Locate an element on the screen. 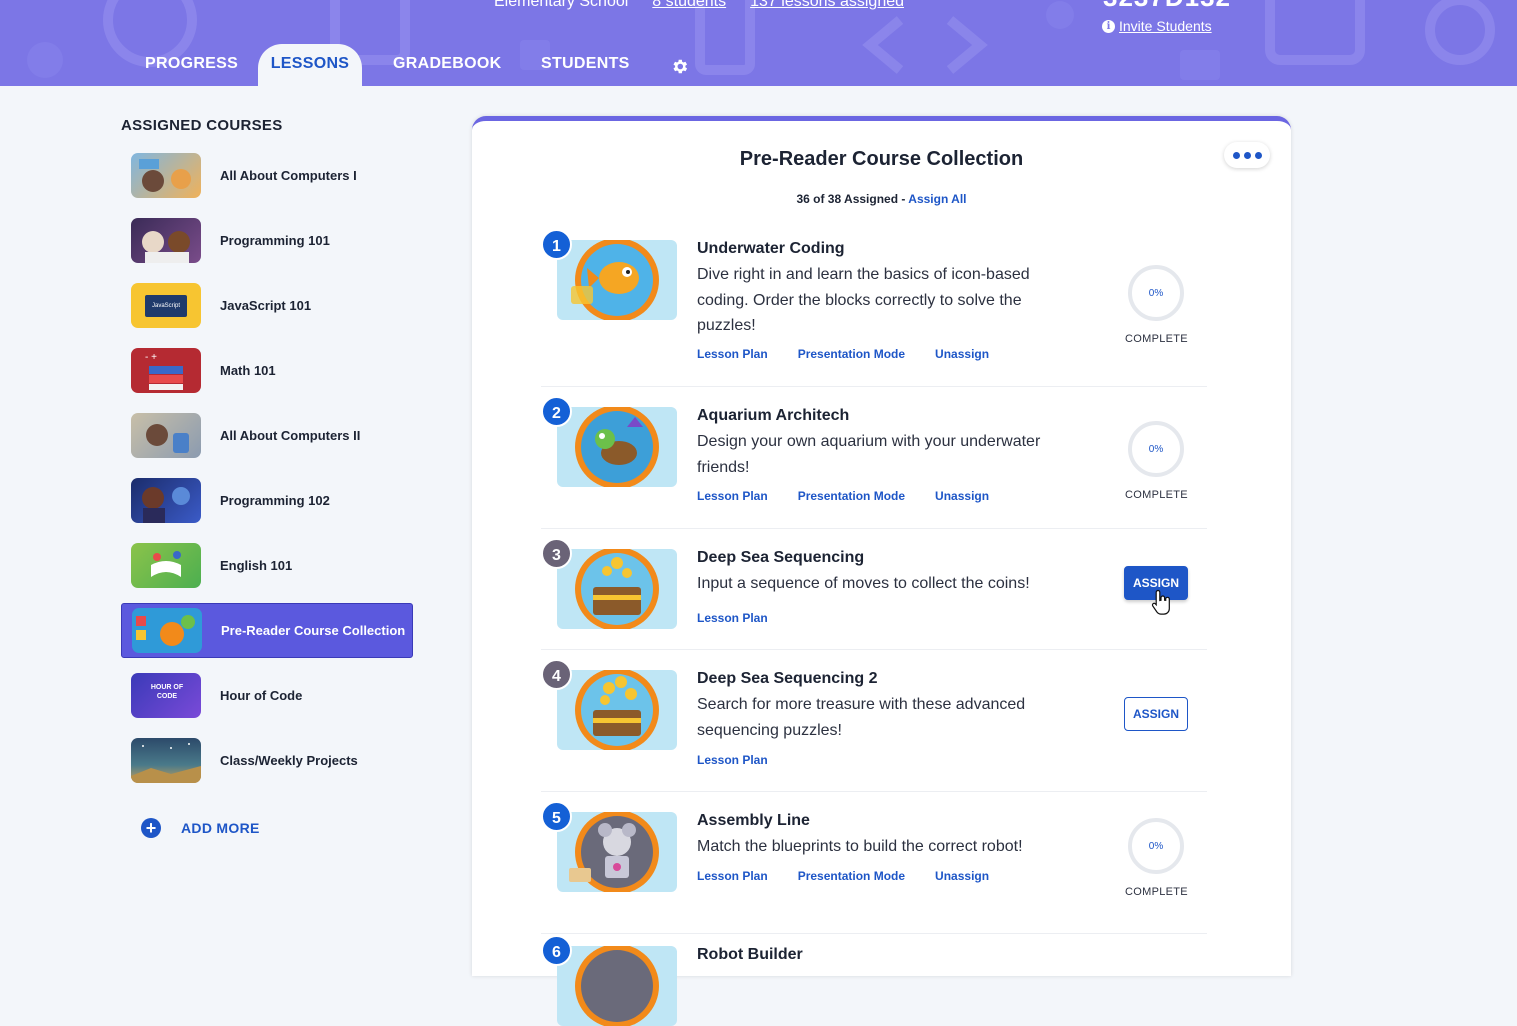  course-label: English 101 is located at coordinates (256, 565).